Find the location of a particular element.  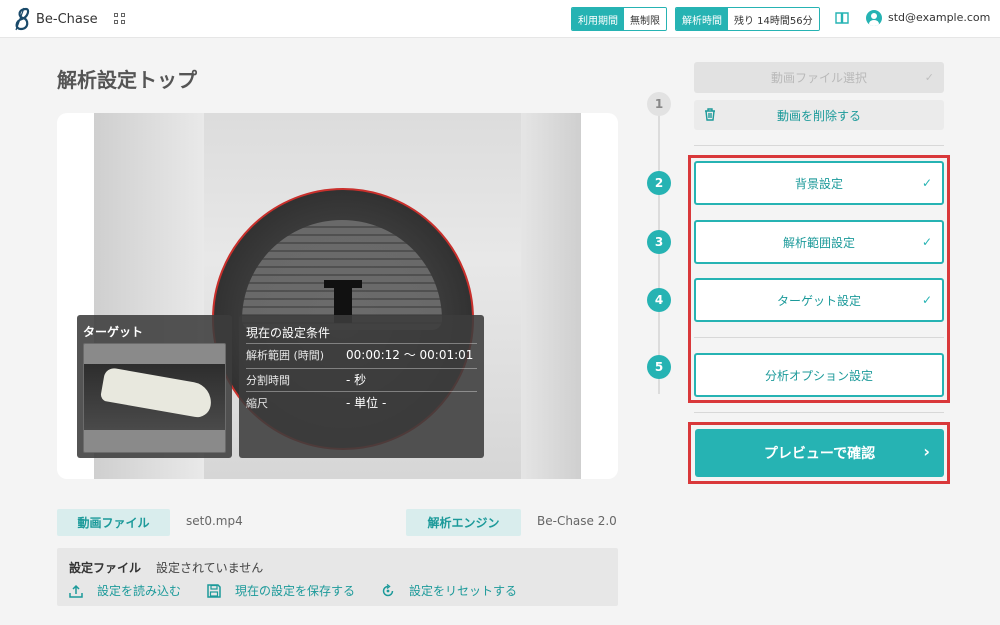

condition-row: 分割時間 - 秒 is located at coordinates (361, 379).